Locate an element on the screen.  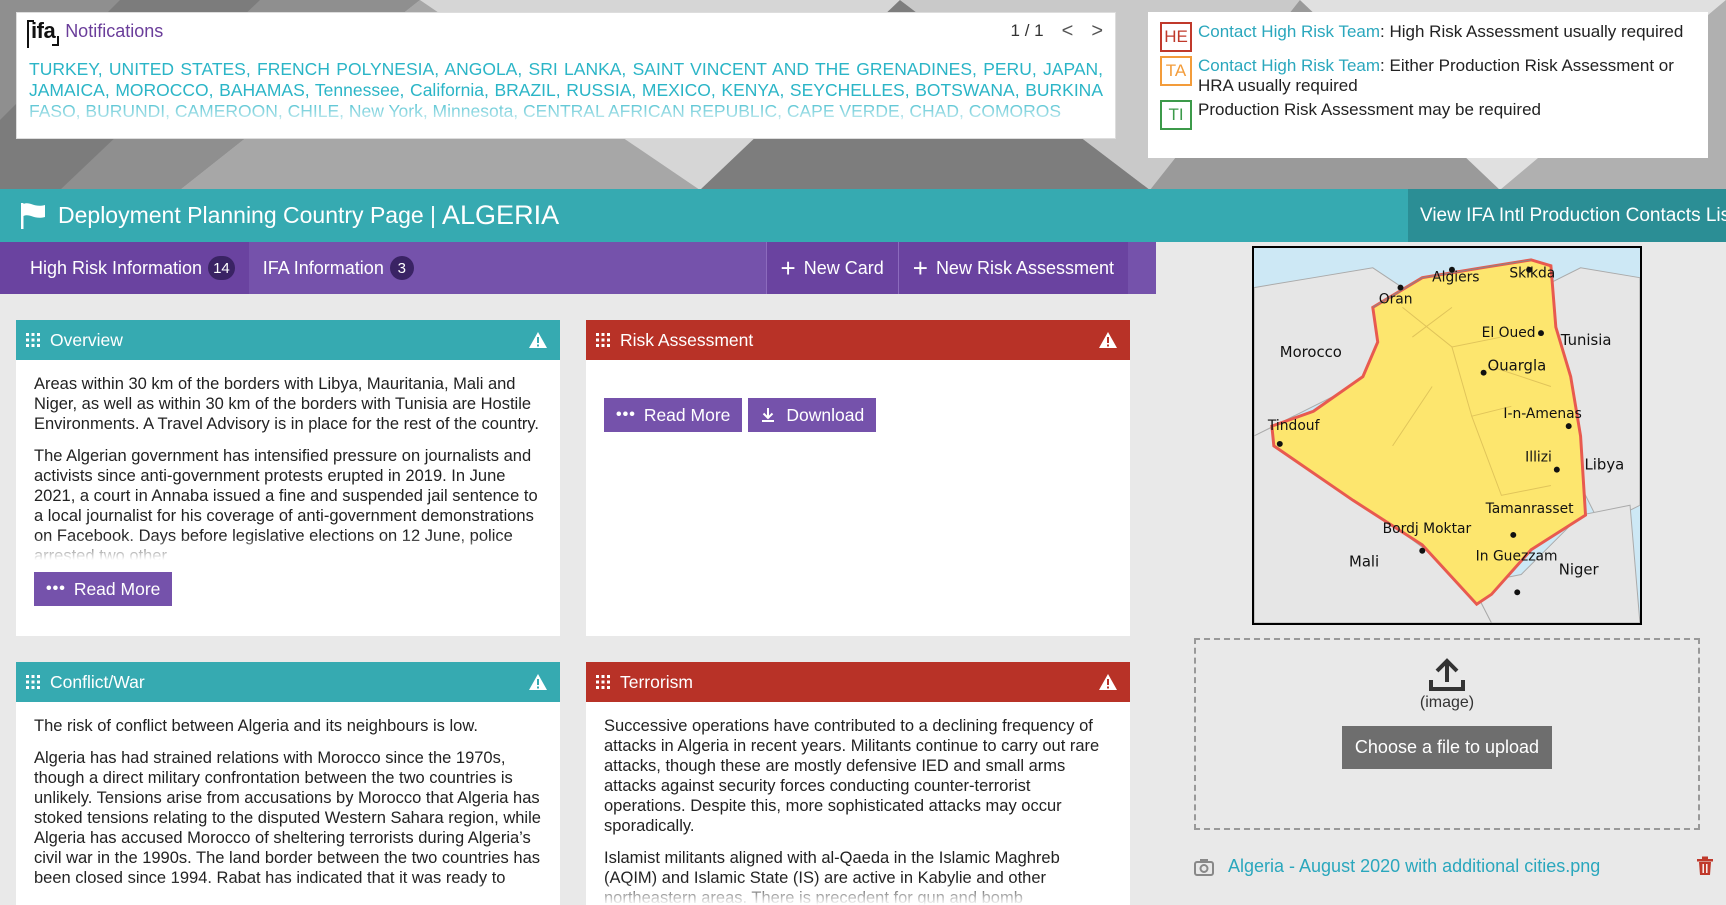
risk-assessment-card-header: Risk Assessment is located at coordinates (858, 340).